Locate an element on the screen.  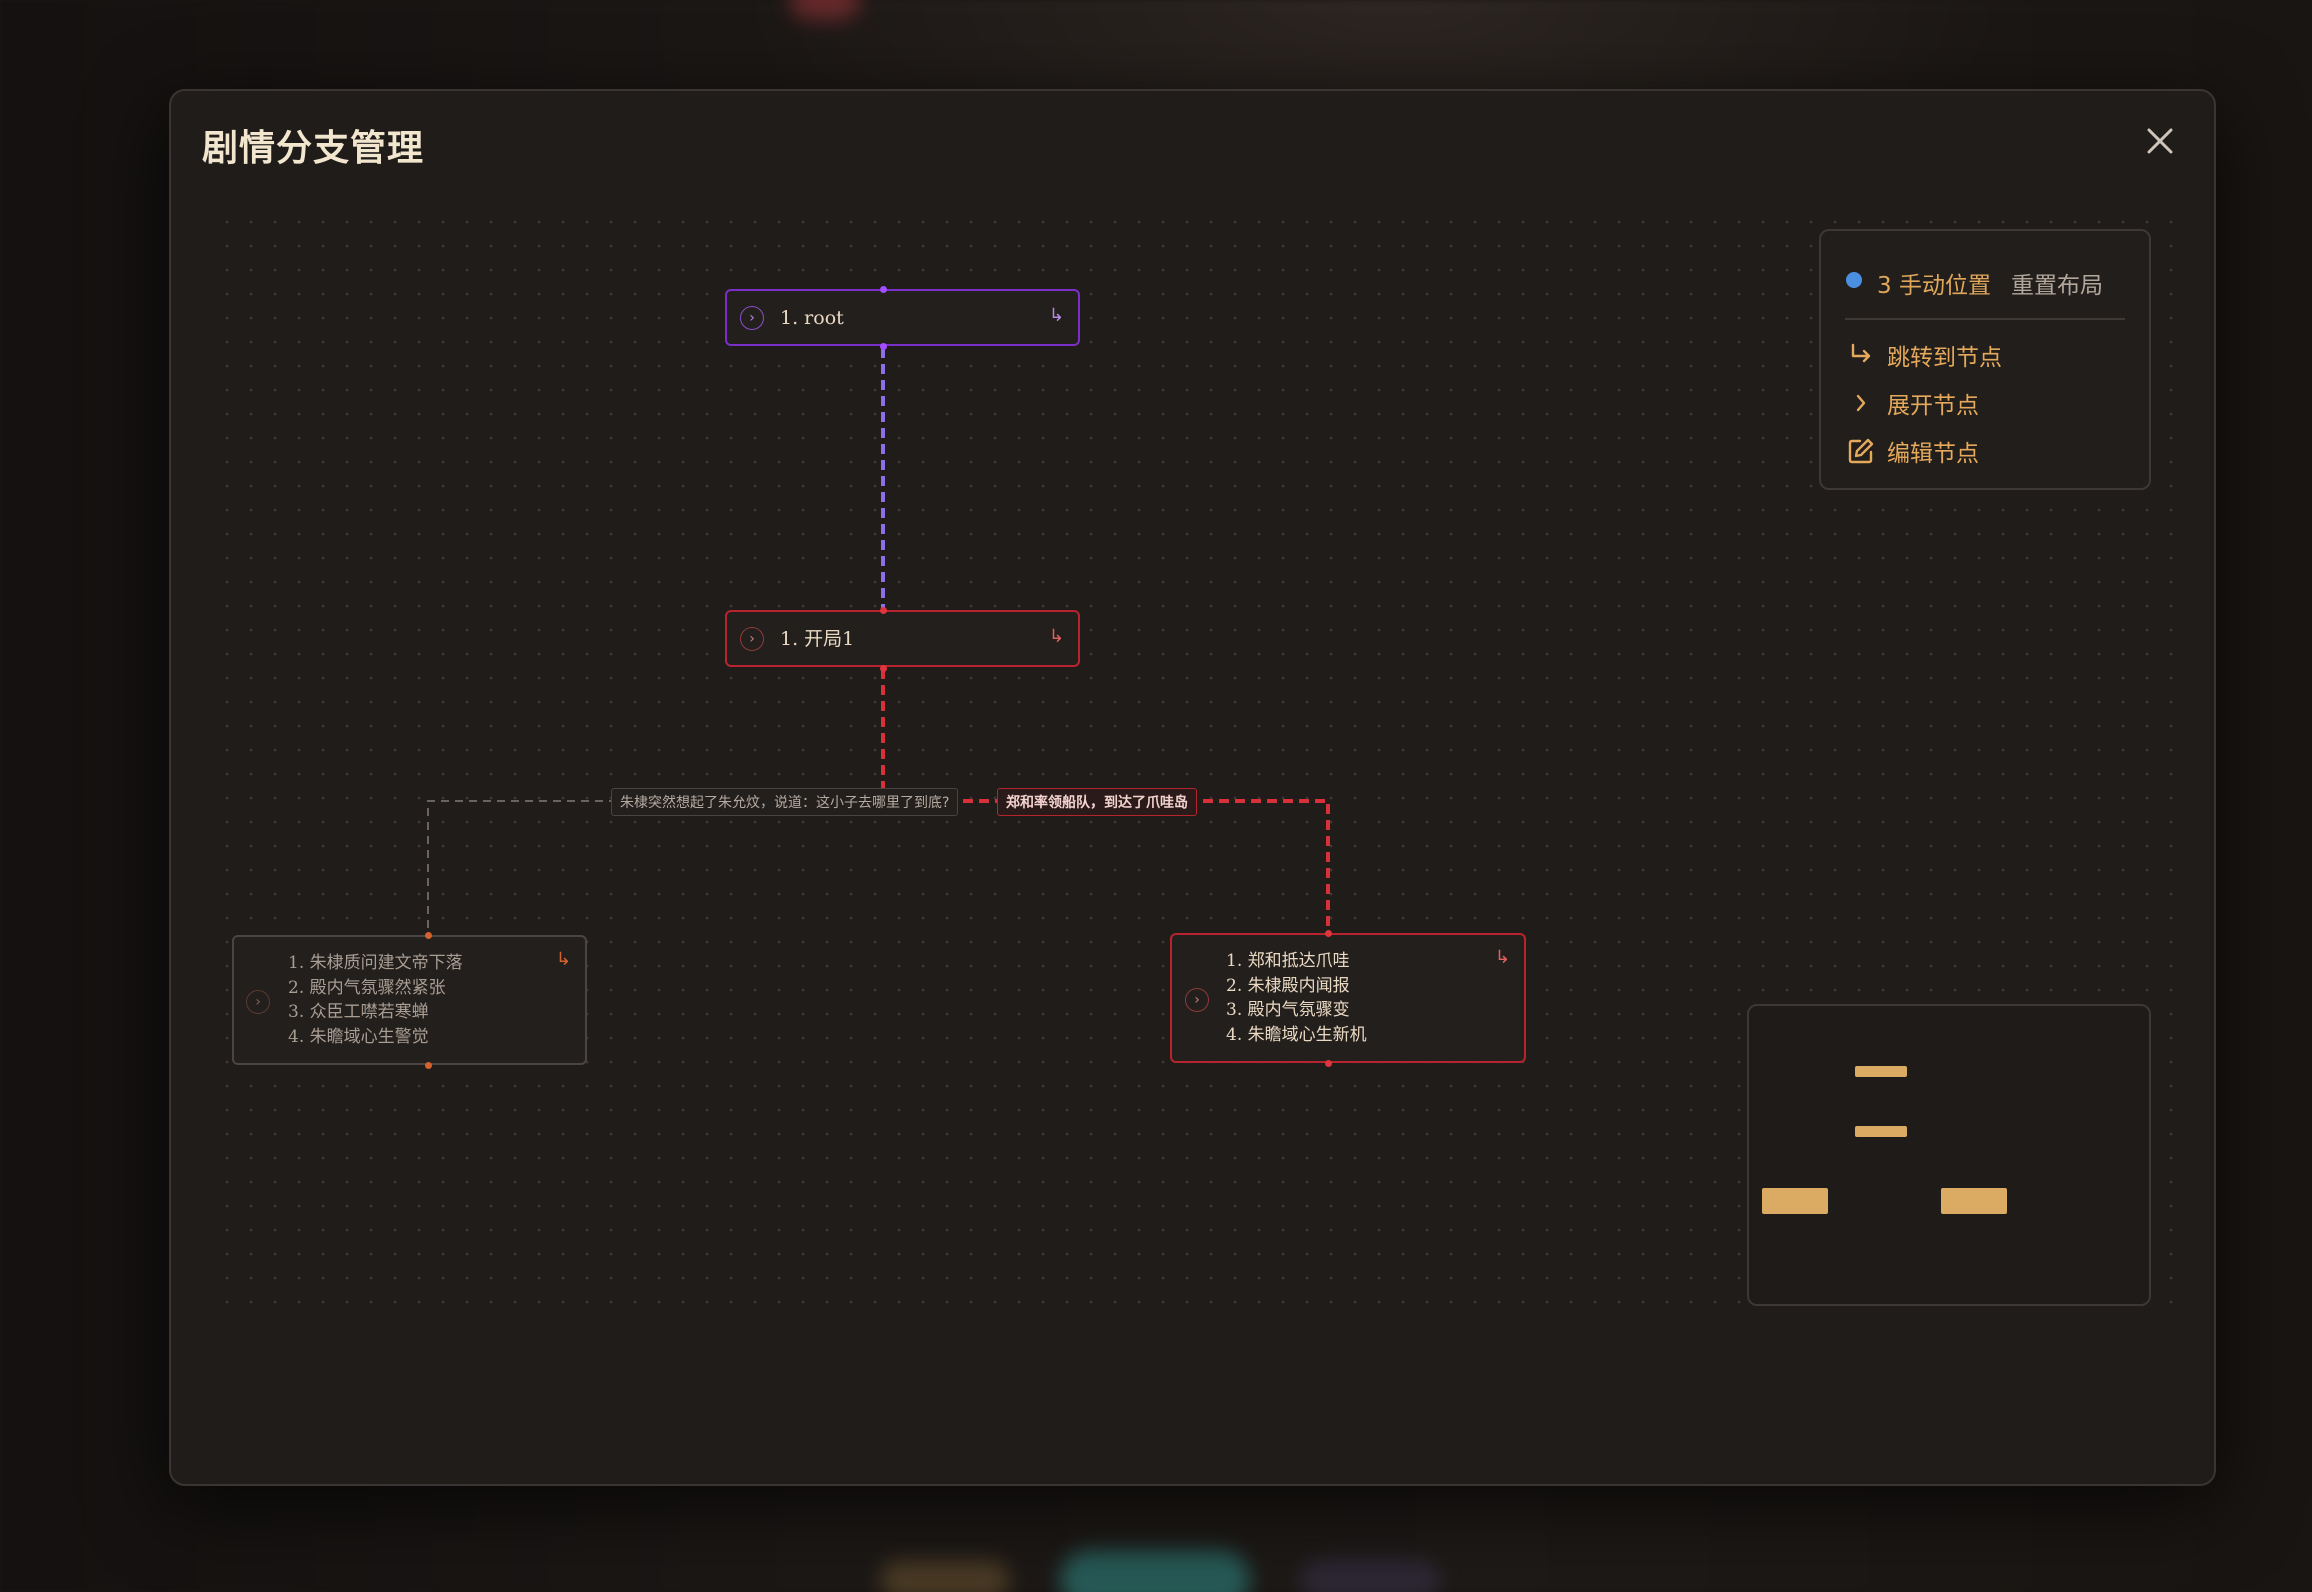
legend-label: 编辑节点 is located at coordinates (1933, 454).